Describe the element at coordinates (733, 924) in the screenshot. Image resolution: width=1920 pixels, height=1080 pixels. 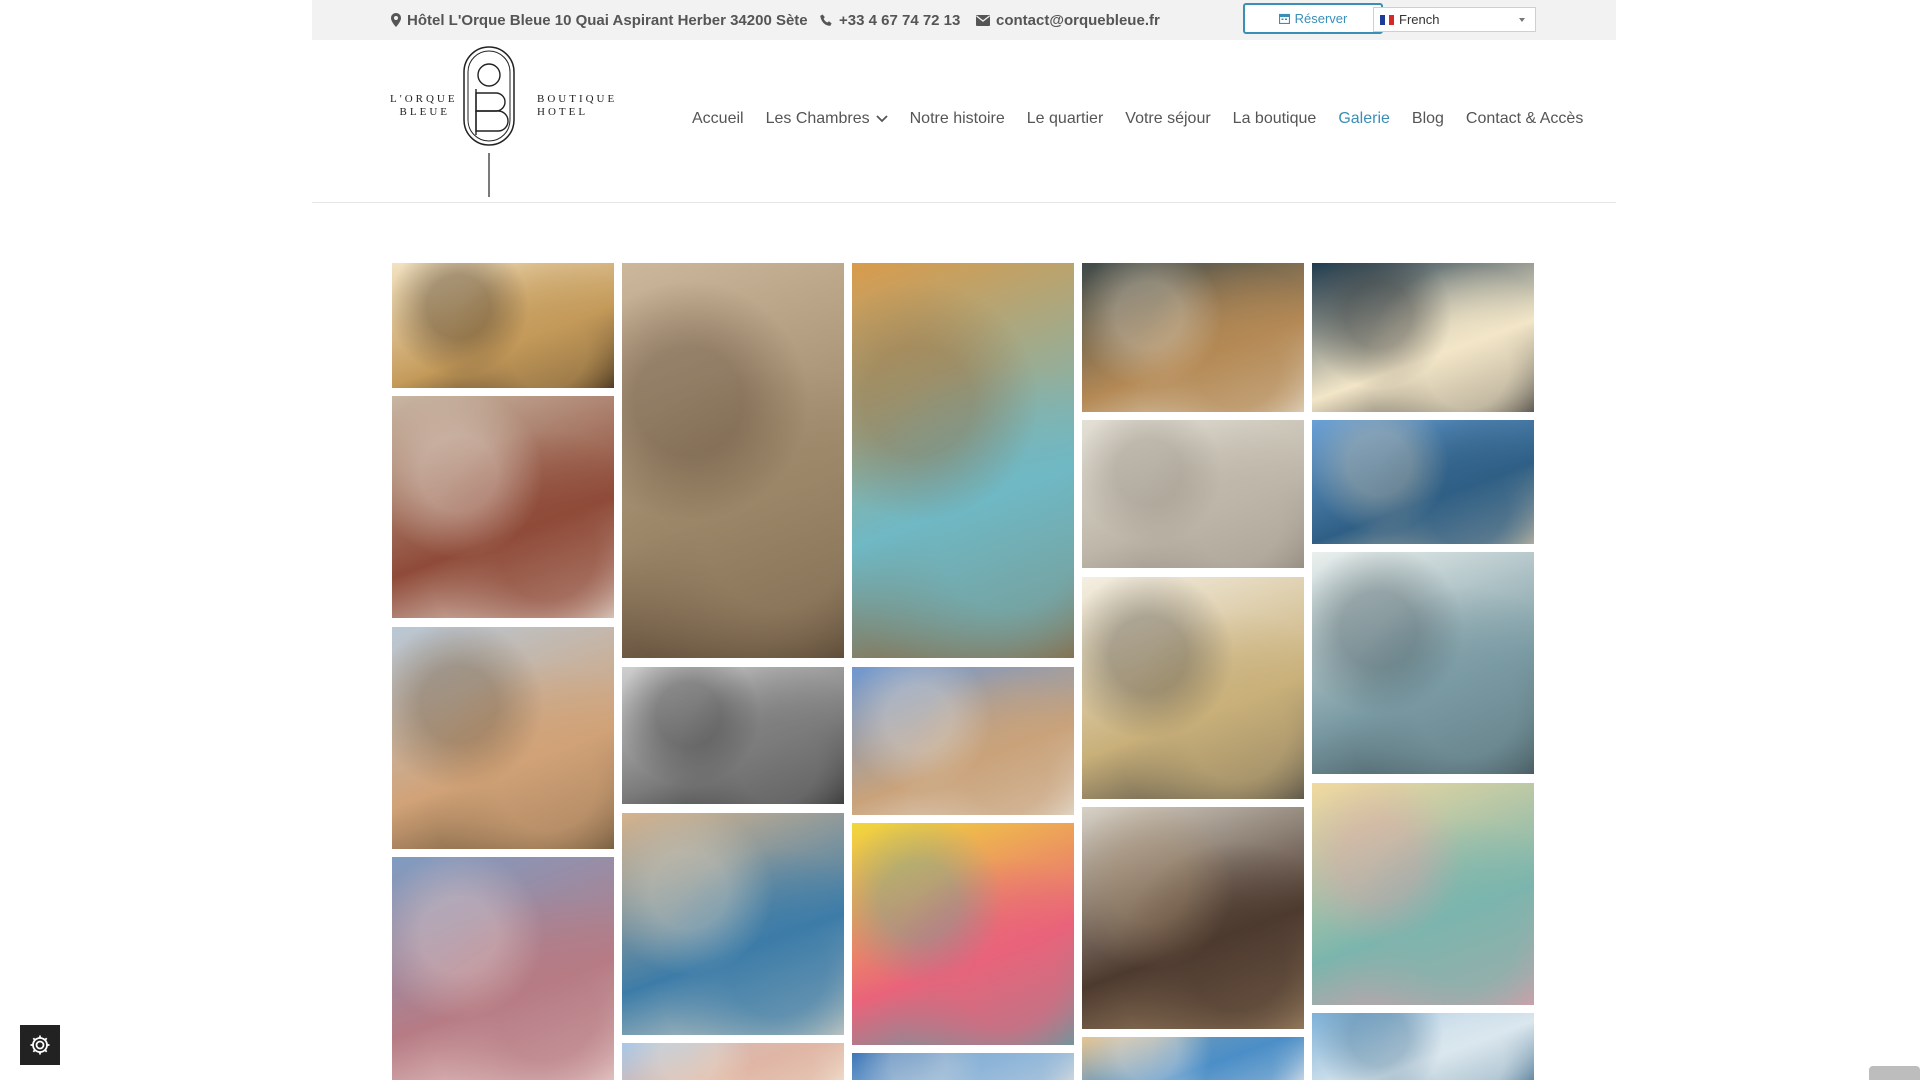
I see `gallery-photo: harbour with drawn heart and HOTEL` at that location.